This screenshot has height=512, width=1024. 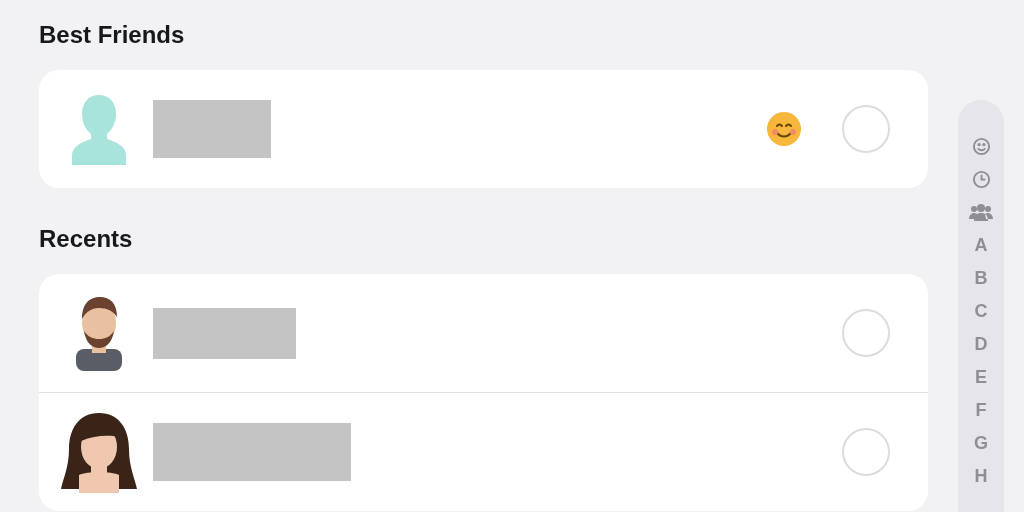 I want to click on section-heading: Recents, so click(x=86, y=239).